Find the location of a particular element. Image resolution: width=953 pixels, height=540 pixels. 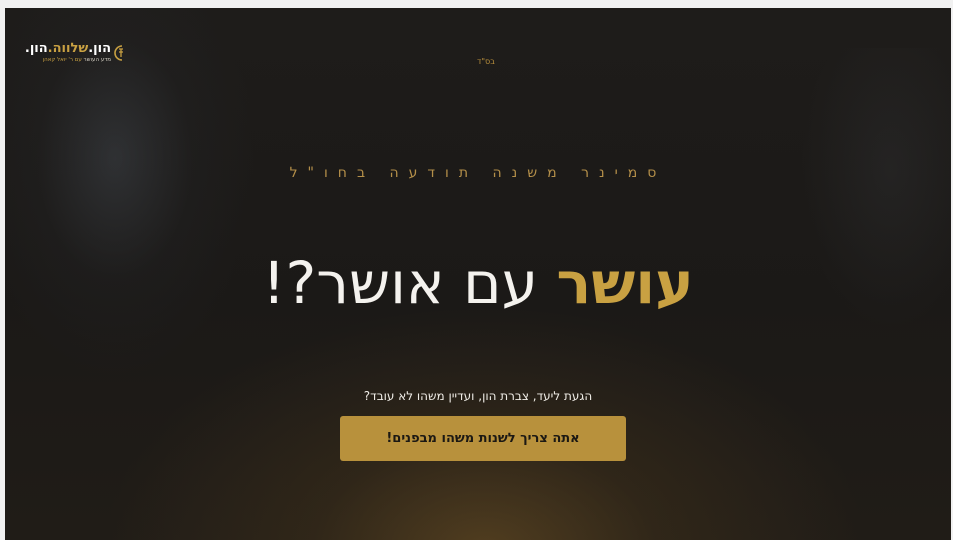

cta-button: אתה צריך לשנות משהו מבפנים! is located at coordinates (483, 438).